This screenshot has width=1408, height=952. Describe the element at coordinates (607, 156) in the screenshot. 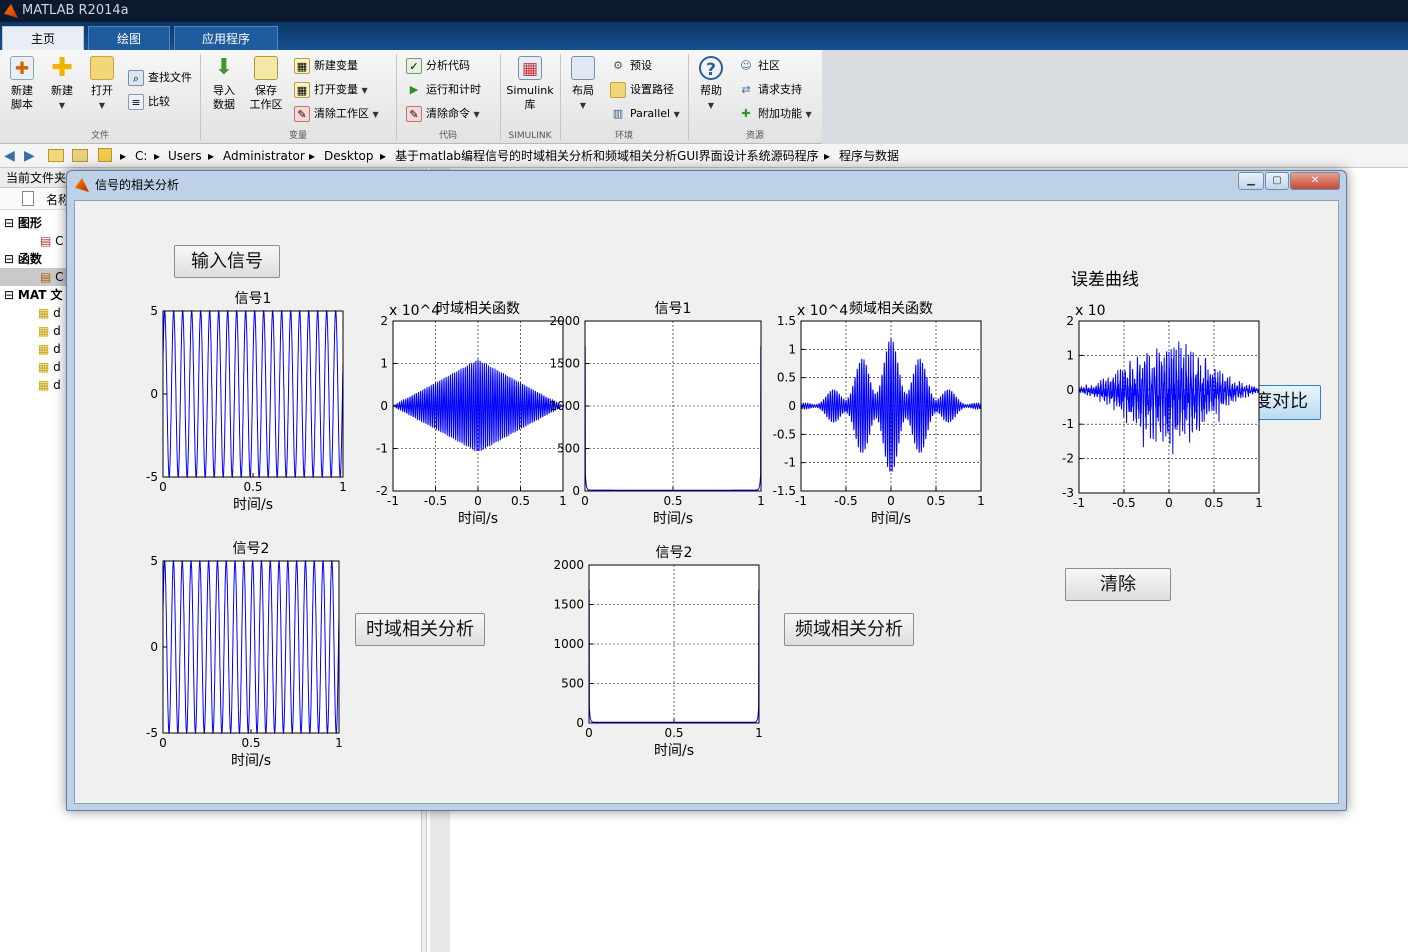

I see `breadcrumb-item: 基于matlab编程信号的时域相关分析和频域相关分析GUI界面设计系统源码程序` at that location.